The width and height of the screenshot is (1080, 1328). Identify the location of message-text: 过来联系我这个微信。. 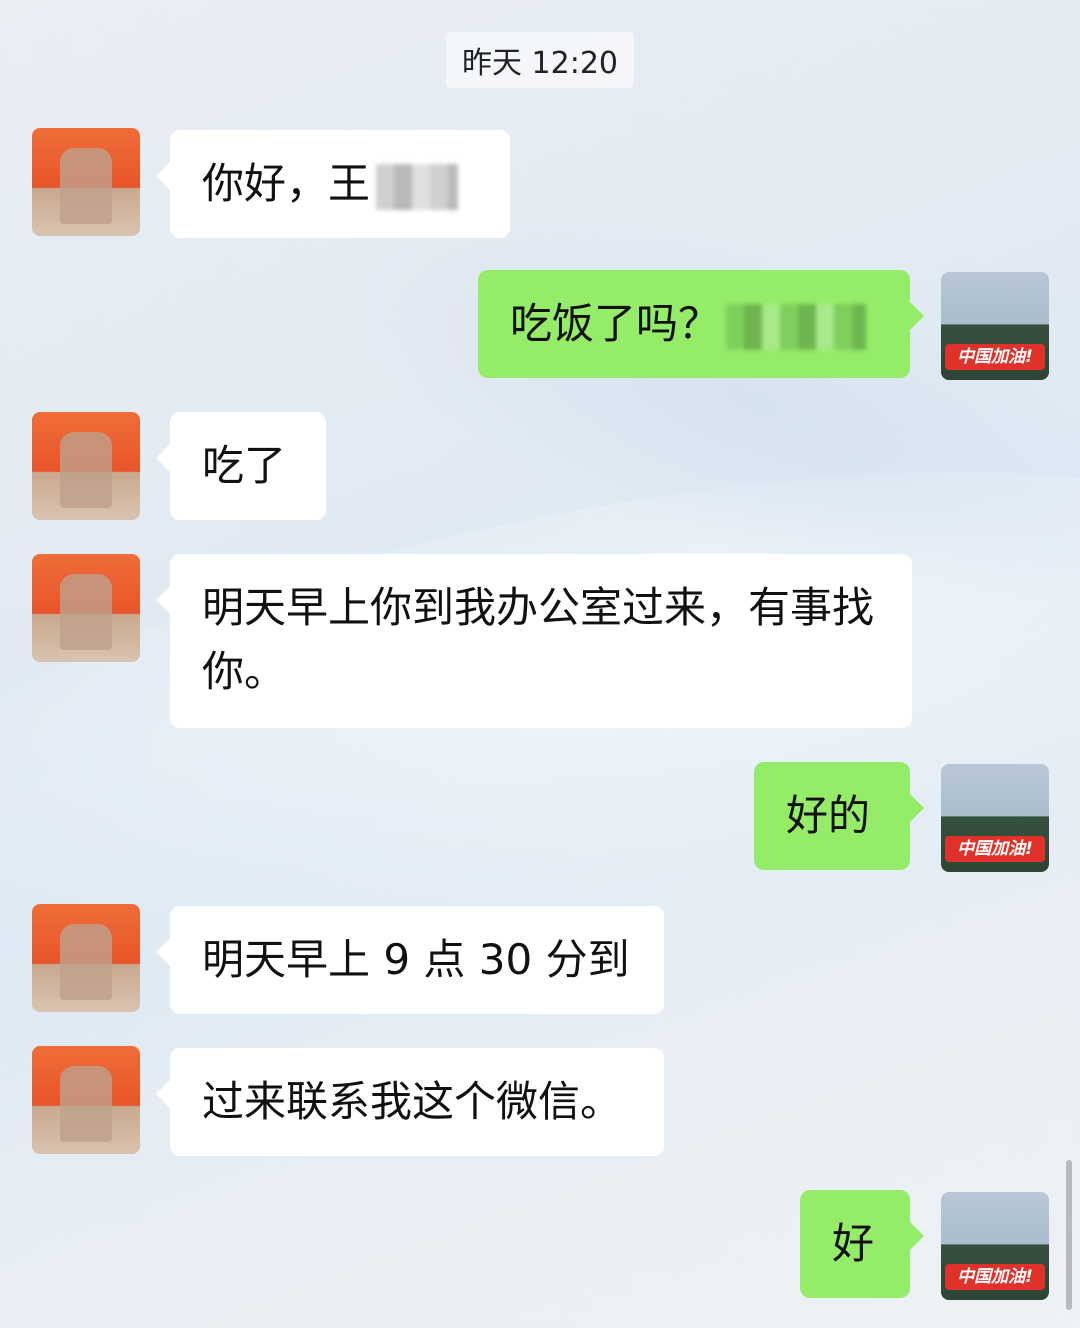
(412, 1101).